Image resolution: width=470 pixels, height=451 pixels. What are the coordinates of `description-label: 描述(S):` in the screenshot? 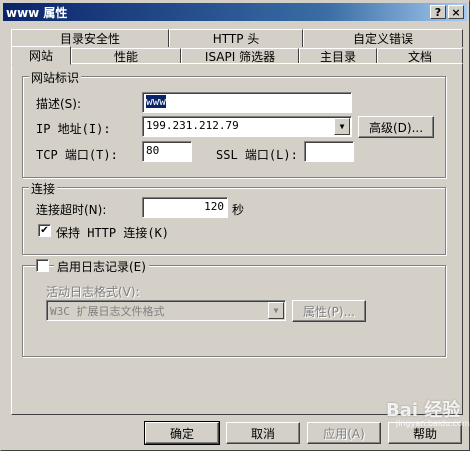 It's located at (59, 104).